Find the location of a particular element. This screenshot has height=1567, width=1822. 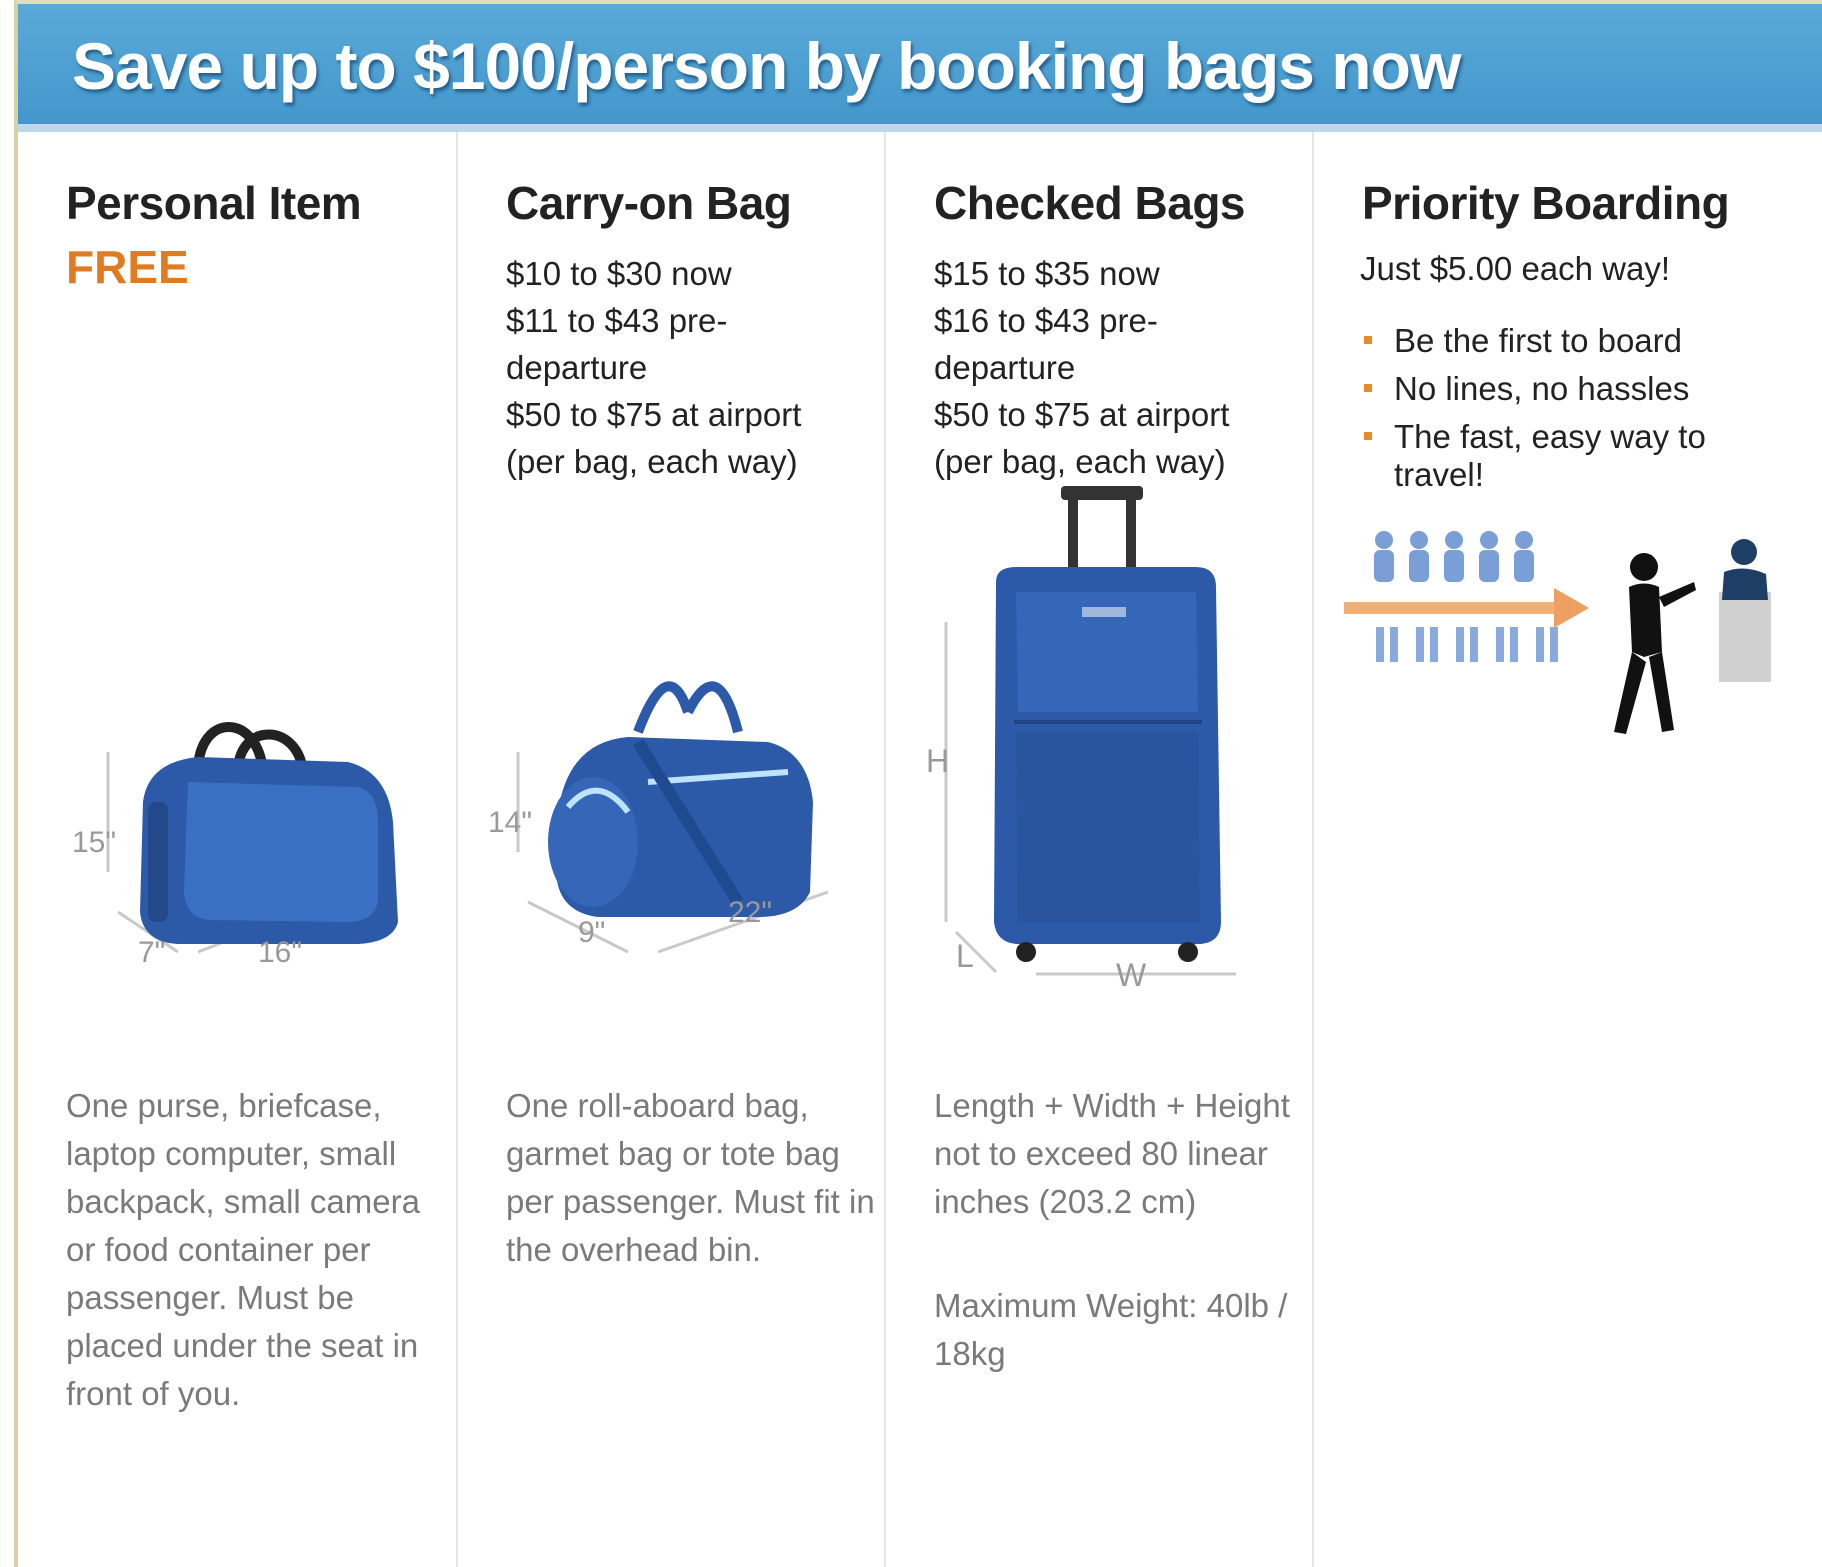

checked-dim-depth: L is located at coordinates (965, 956).